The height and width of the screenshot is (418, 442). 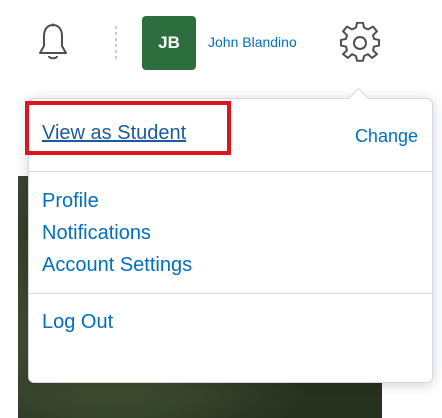 I want to click on avatar-initials: JB, so click(x=169, y=42).